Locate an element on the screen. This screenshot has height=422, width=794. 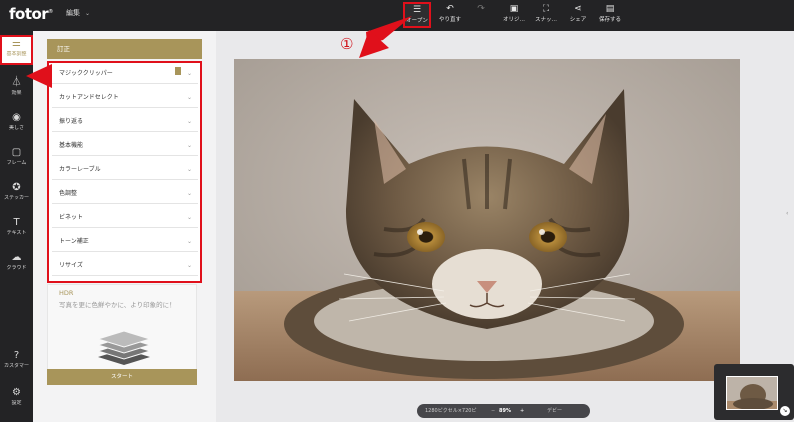
redo-button: ↷ is located at coordinates (481, 15).